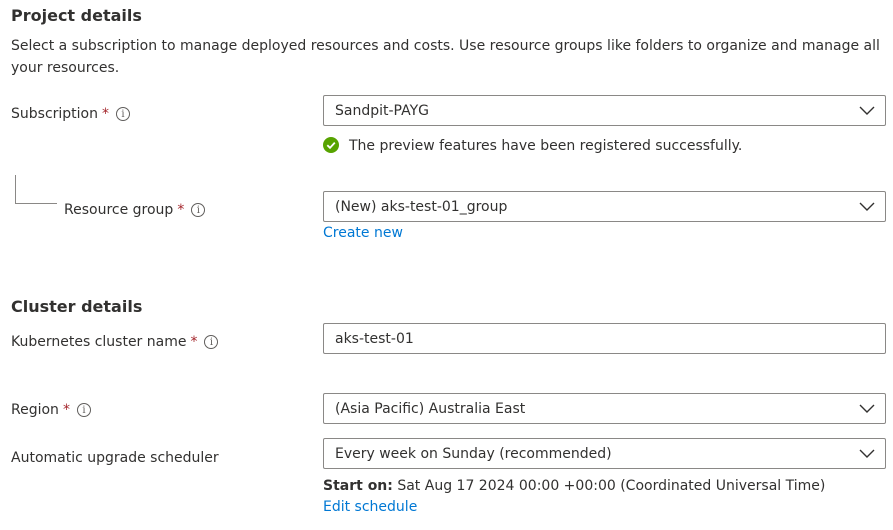  Describe the element at coordinates (99, 342) in the screenshot. I see `cluster-name-label: Kubernetes cluster name` at that location.